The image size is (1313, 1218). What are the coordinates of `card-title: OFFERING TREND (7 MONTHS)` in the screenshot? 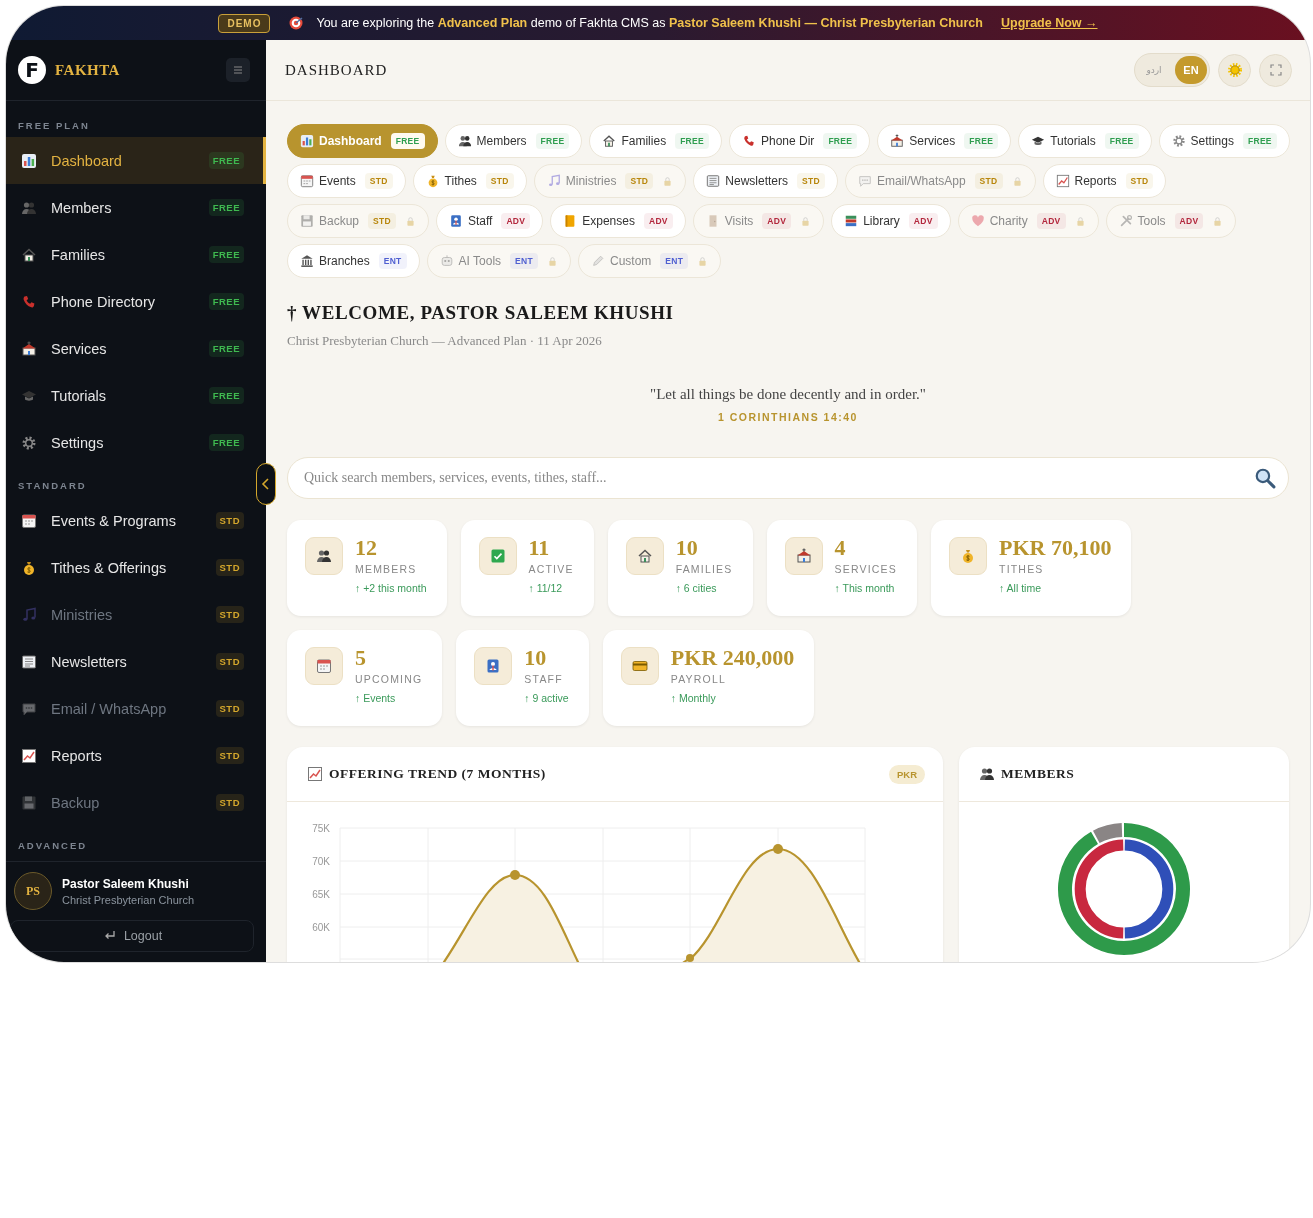 It's located at (438, 774).